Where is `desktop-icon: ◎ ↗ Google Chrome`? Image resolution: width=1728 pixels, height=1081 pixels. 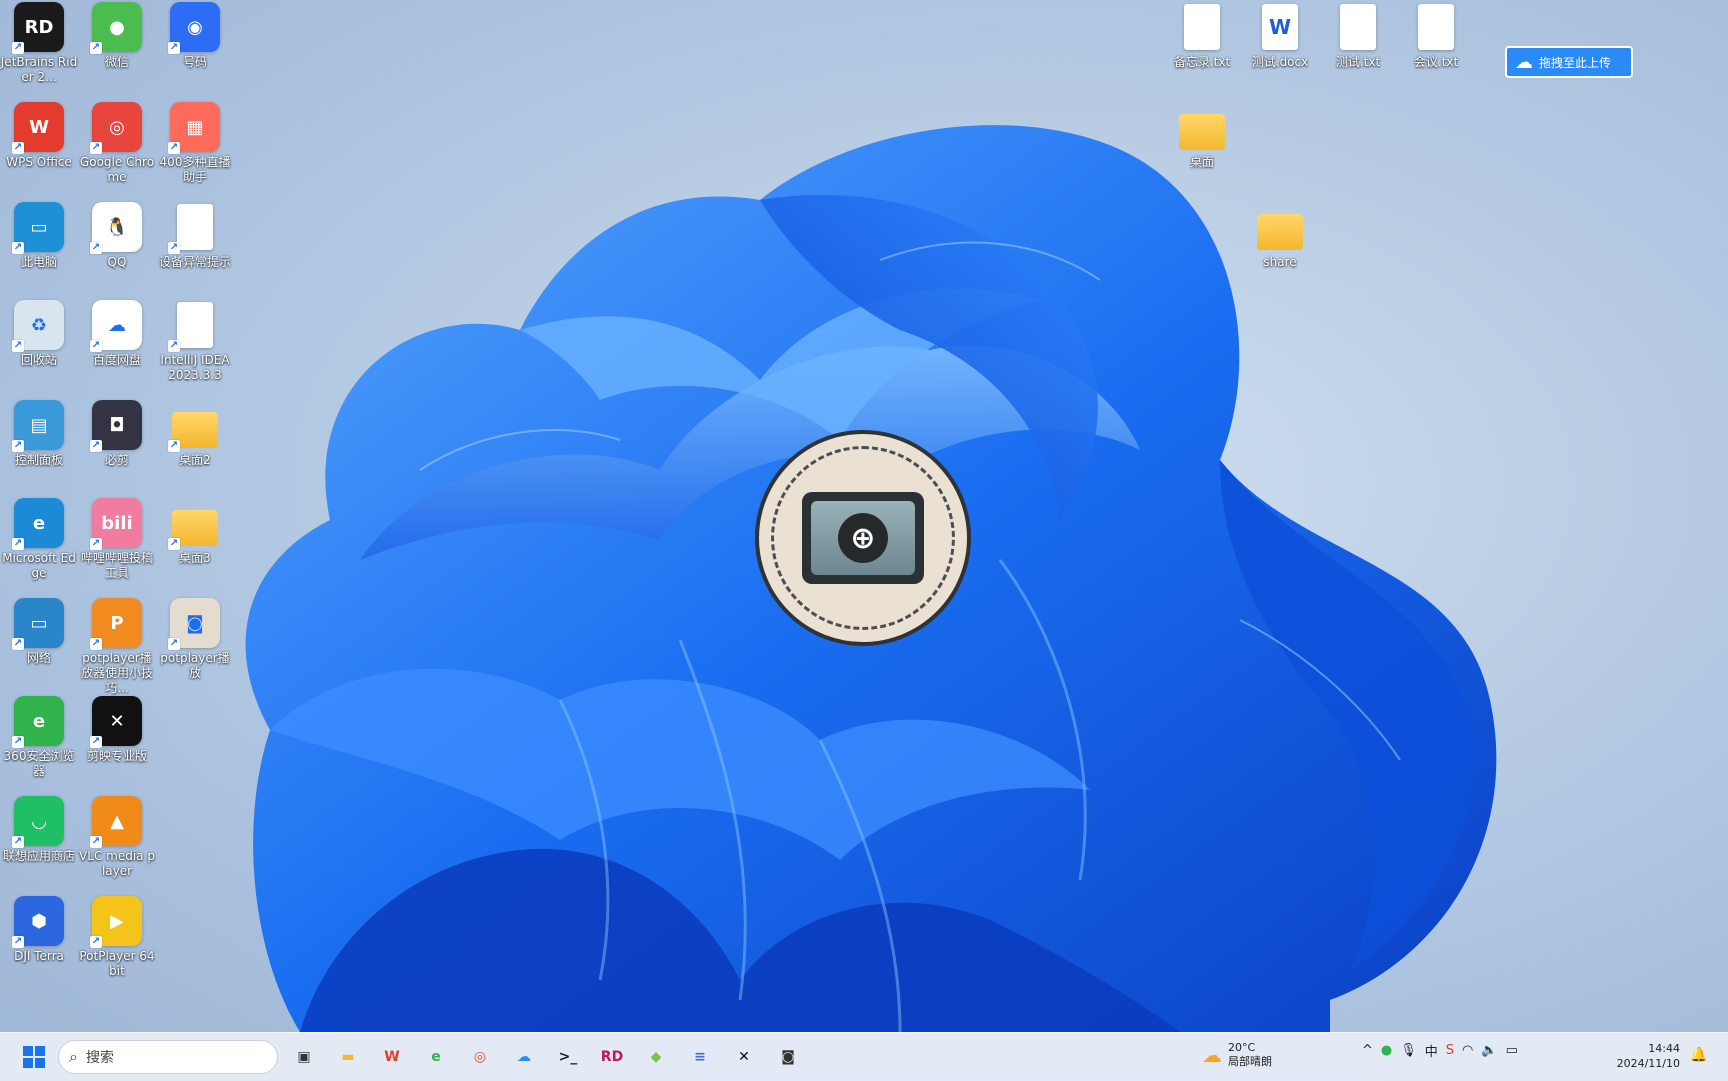 desktop-icon: ◎ ↗ Google Chrome is located at coordinates (117, 143).